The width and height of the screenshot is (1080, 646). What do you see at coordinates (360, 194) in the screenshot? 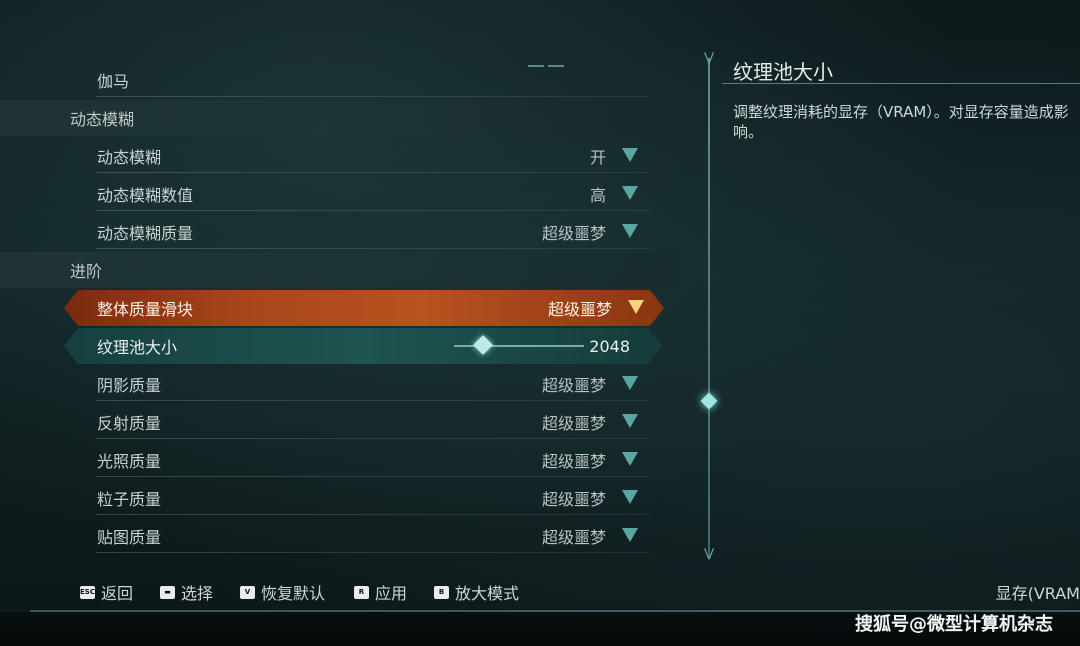
I see `setting-row-motion-blur-amount: 动态模糊数值 高` at bounding box center [360, 194].